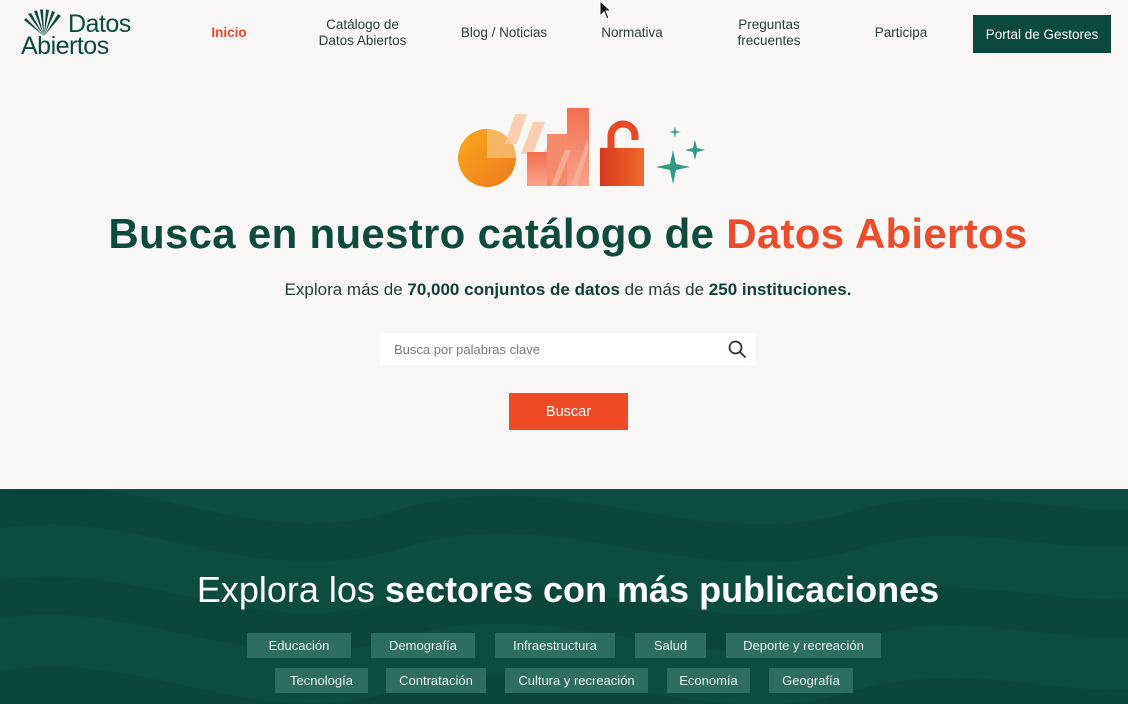 This screenshot has height=704, width=1128. Describe the element at coordinates (513, 289) in the screenshot. I see `hero-sub-datasets-count: 70,000 conjuntos de datos` at that location.